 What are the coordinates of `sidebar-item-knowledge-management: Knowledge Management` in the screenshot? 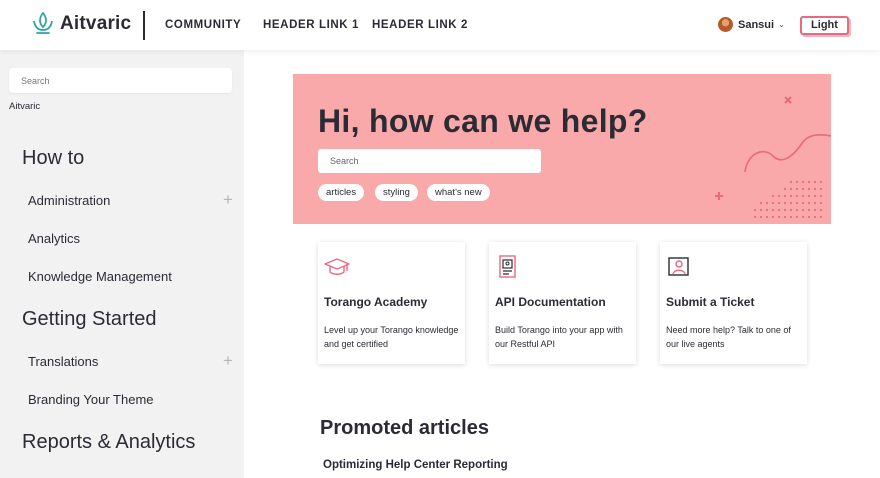 It's located at (100, 276).